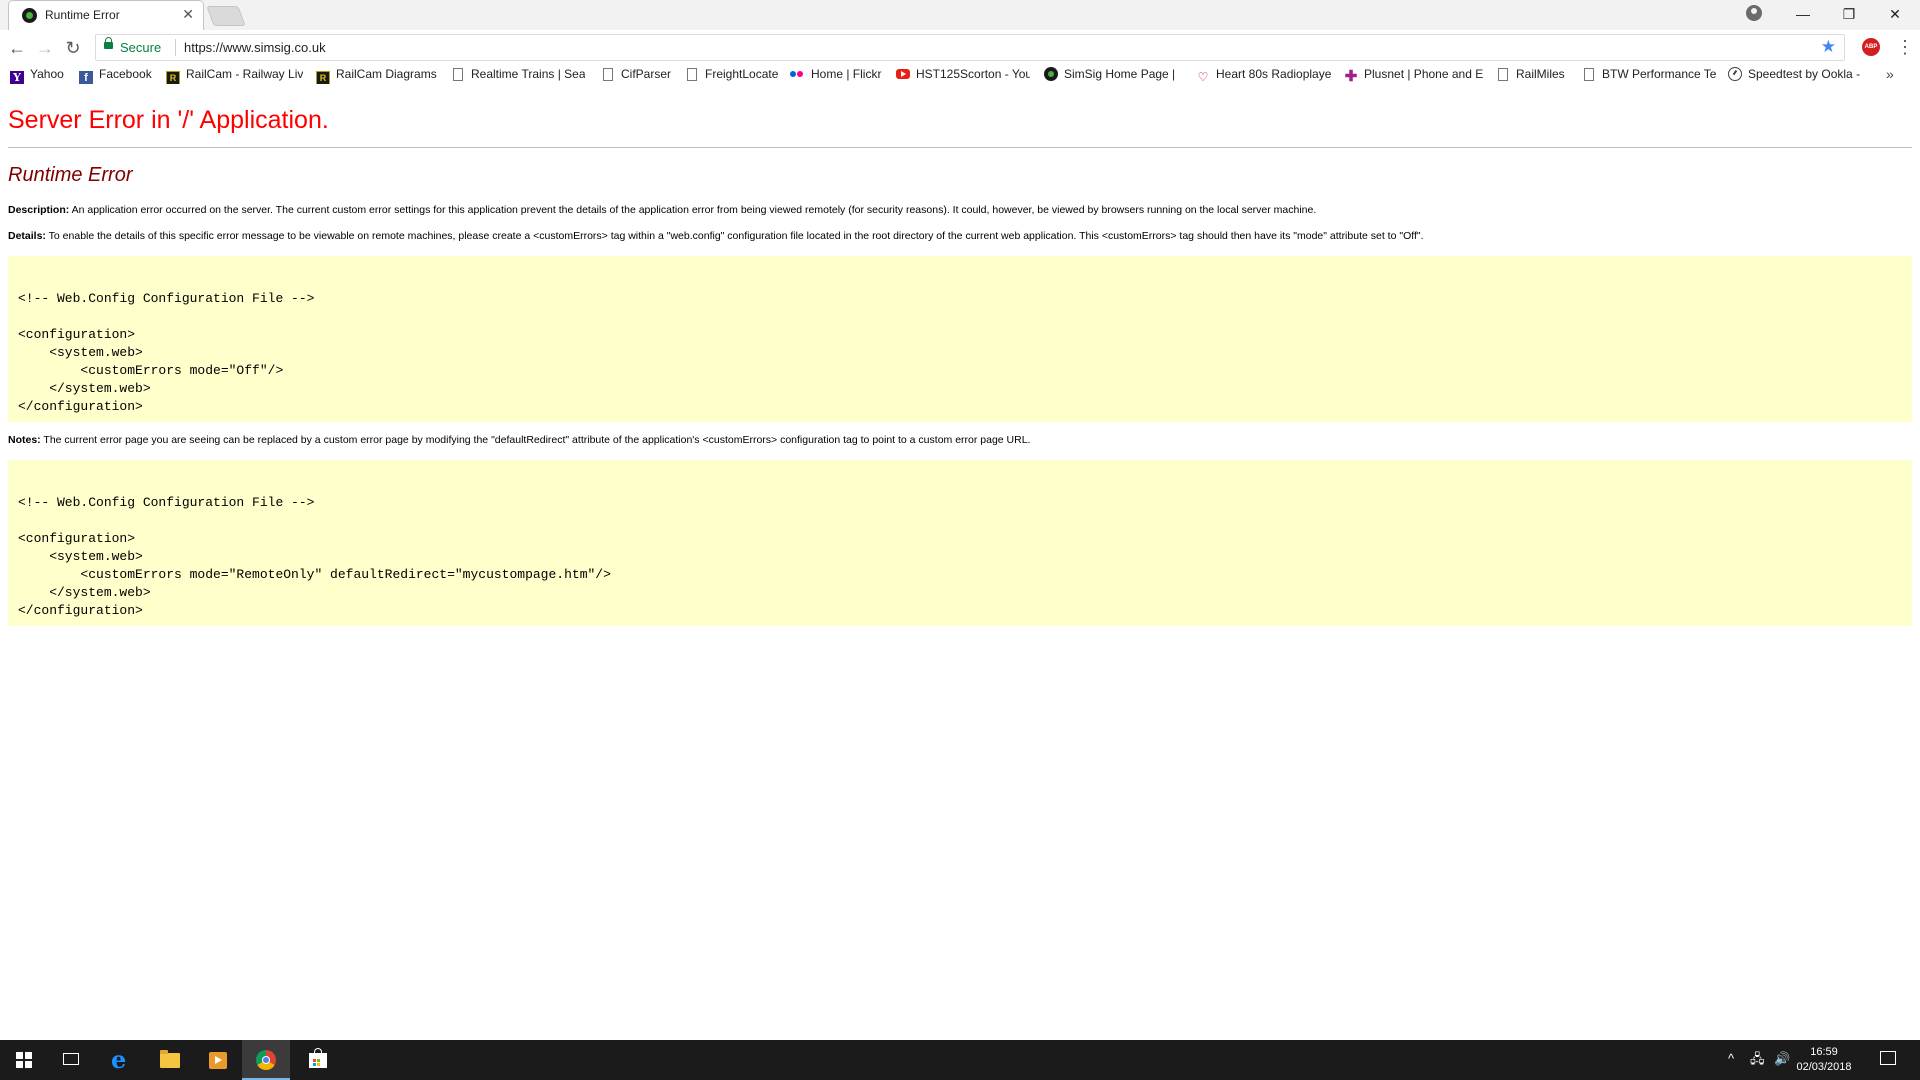 This screenshot has width=1920, height=1080. I want to click on chrome-icon, so click(266, 1060).